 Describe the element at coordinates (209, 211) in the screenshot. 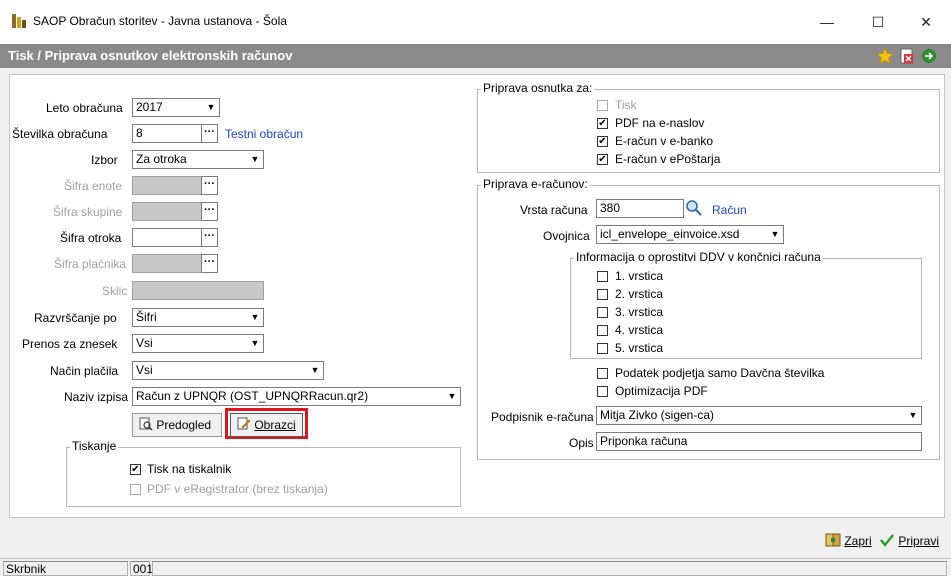

I see `sifra-skupine-lookup-button: ···` at that location.